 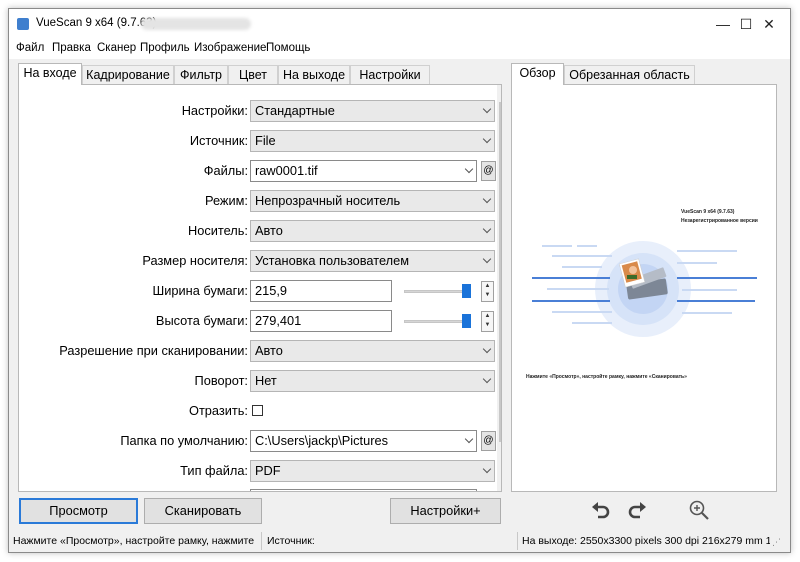 What do you see at coordinates (719, 221) in the screenshot?
I see `preview-subtitle: Незарегистрированное версии` at bounding box center [719, 221].